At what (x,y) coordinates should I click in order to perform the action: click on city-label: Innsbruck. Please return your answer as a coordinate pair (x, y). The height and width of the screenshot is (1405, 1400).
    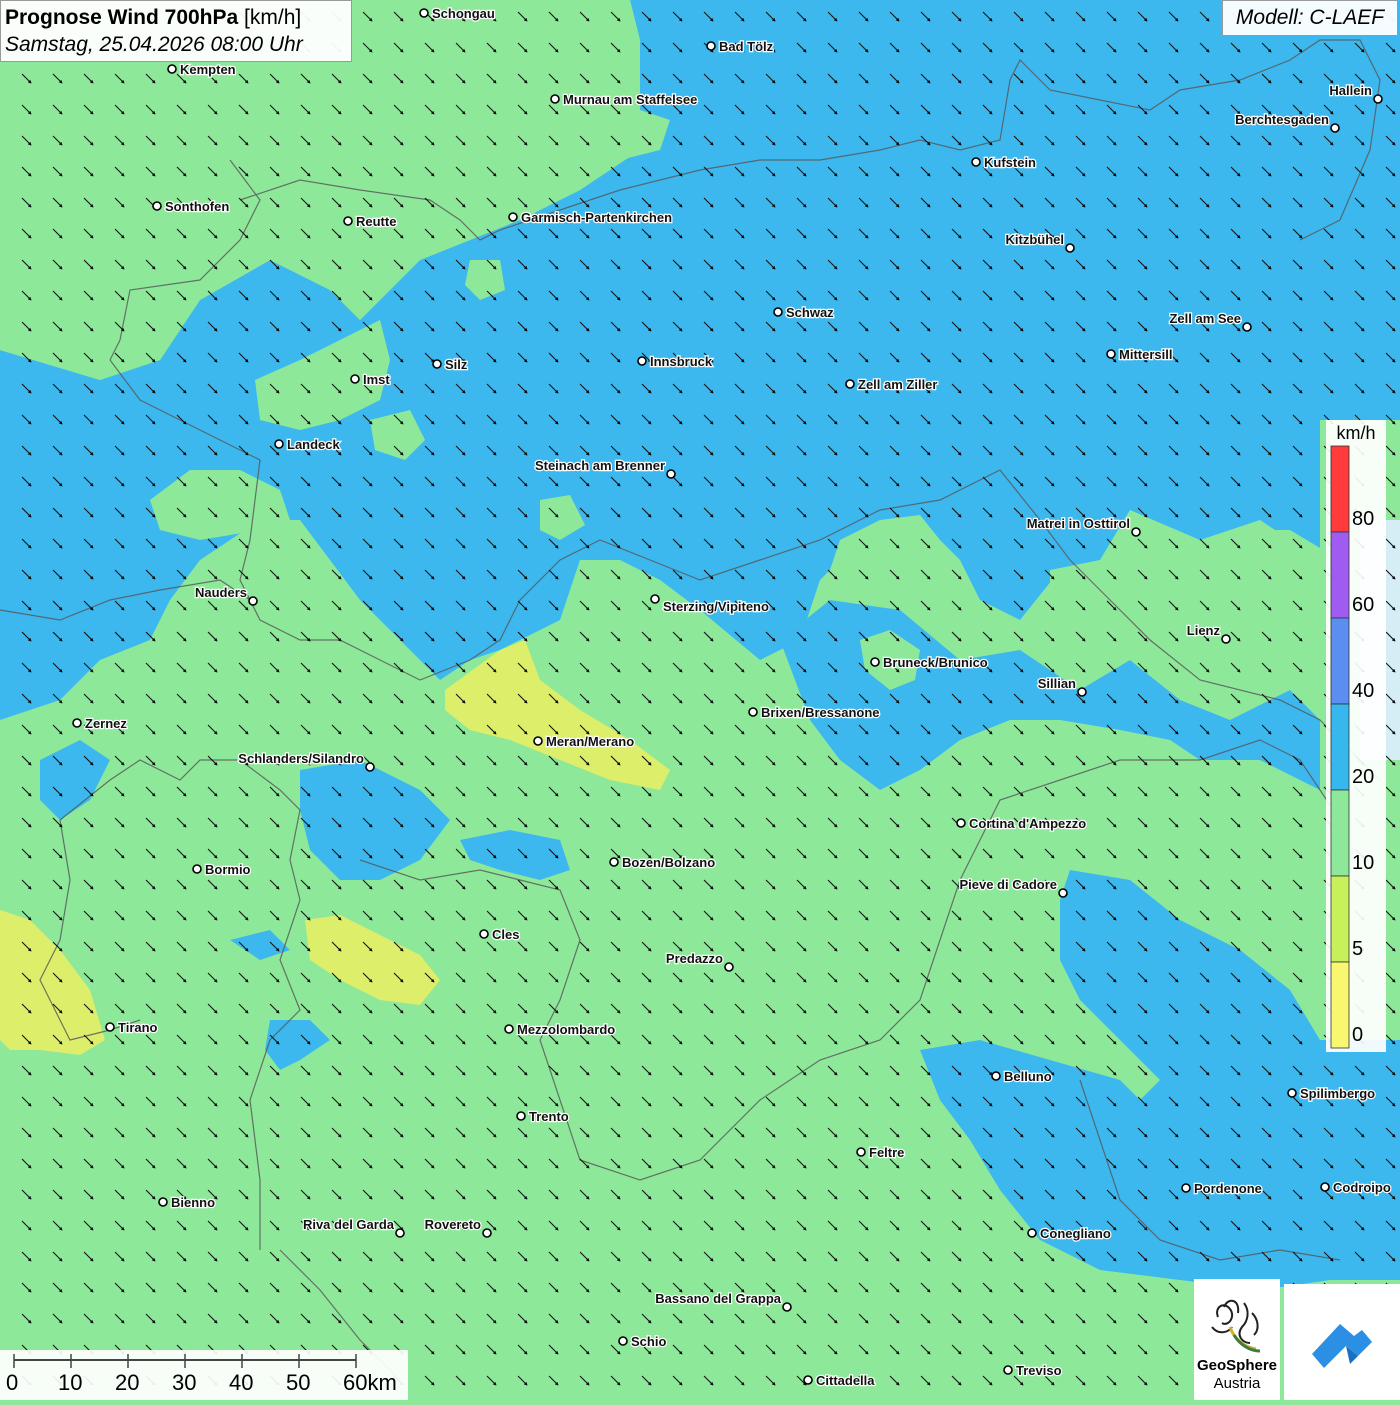
    Looking at the image, I should click on (681, 361).